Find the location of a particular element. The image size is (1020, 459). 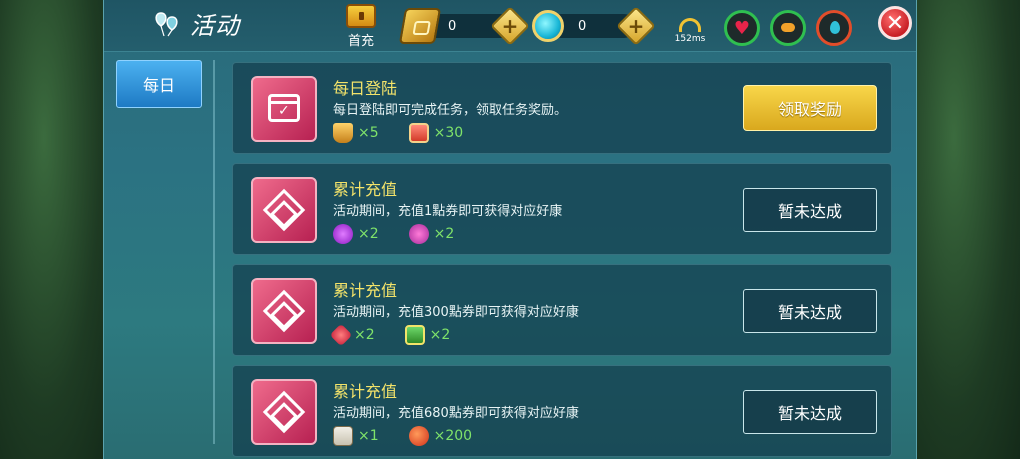

task-card: 每日登陆 每日登陆即可完成任务，领取任务奖励。 ×5 ×30 领取奖励 is located at coordinates (562, 108).